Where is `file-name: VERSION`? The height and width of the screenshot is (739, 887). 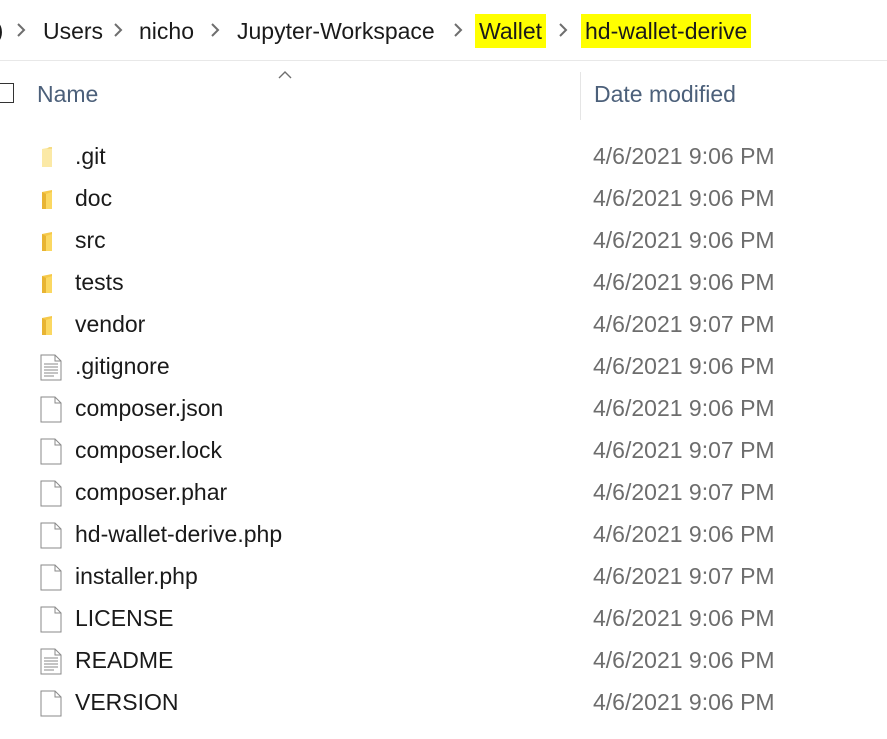
file-name: VERSION is located at coordinates (127, 702).